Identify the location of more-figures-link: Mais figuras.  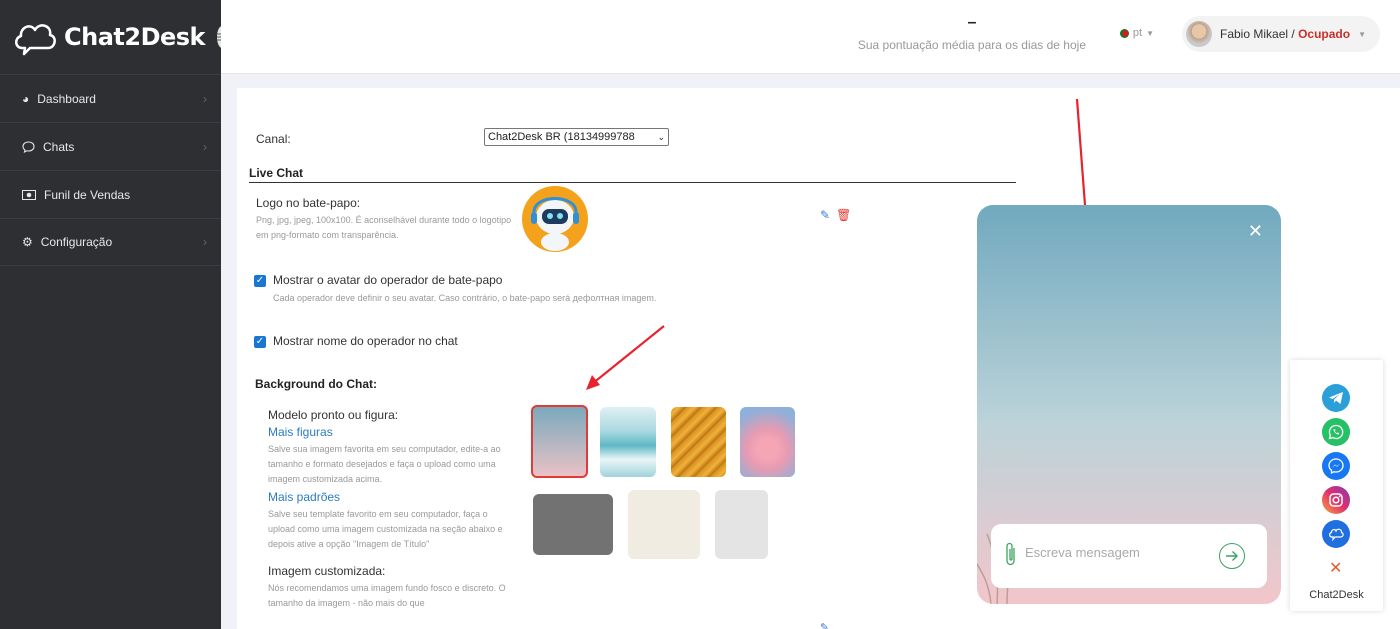
(388, 432).